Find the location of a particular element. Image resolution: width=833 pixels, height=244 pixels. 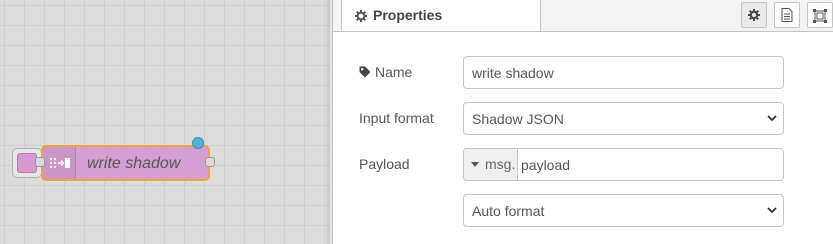

payload-value: payload is located at coordinates (546, 165).